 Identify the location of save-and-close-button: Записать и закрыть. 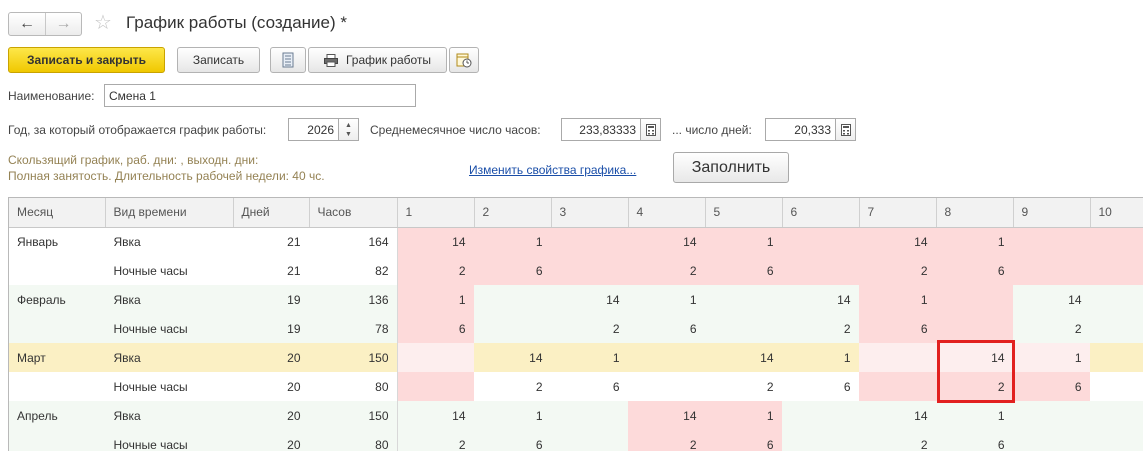
(86, 60).